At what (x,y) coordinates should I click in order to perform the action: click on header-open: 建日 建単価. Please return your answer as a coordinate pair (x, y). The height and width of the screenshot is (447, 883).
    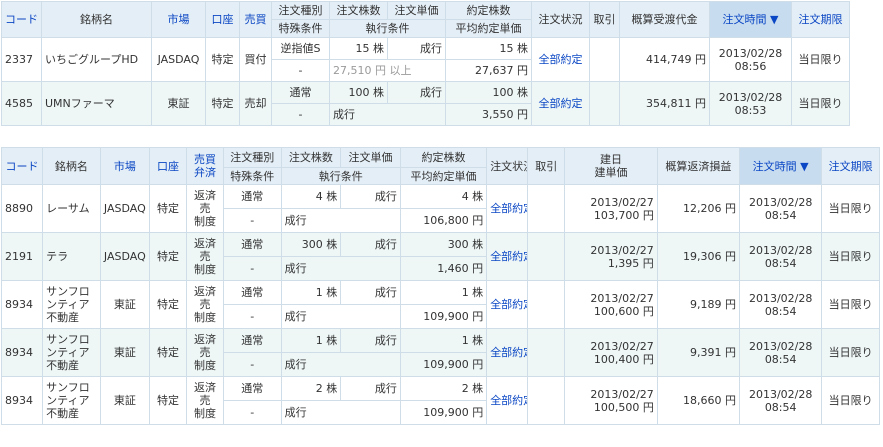
    Looking at the image, I should click on (611, 166).